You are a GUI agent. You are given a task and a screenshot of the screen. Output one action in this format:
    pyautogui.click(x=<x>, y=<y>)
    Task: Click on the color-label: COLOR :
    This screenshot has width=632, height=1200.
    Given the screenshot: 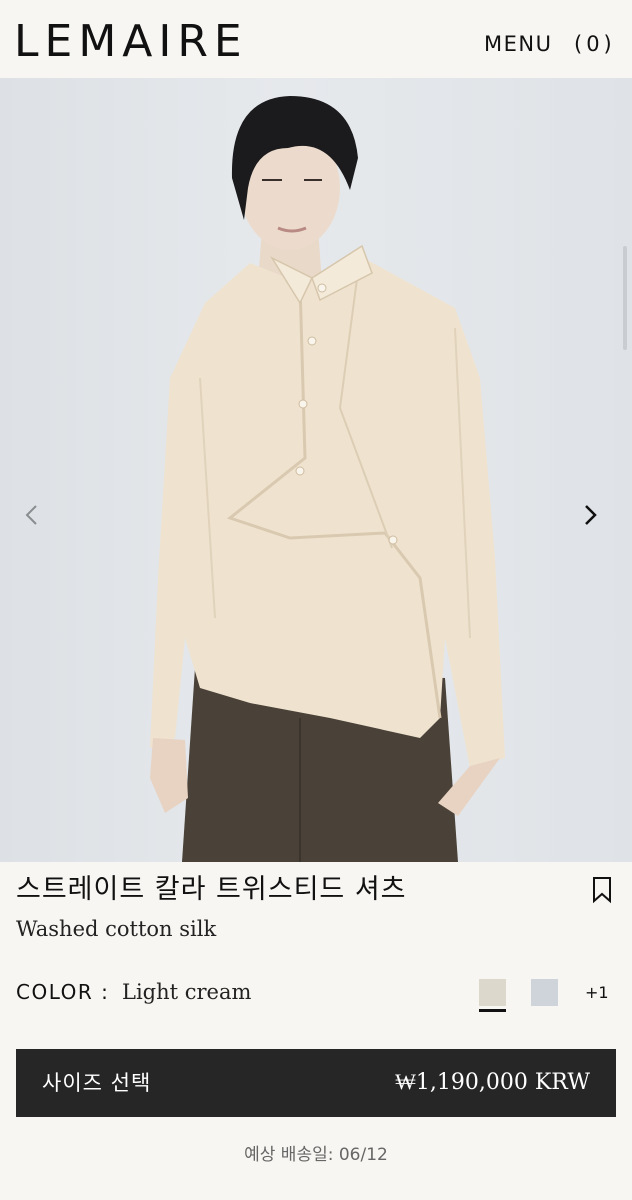 What is the action you would take?
    pyautogui.click(x=63, y=992)
    